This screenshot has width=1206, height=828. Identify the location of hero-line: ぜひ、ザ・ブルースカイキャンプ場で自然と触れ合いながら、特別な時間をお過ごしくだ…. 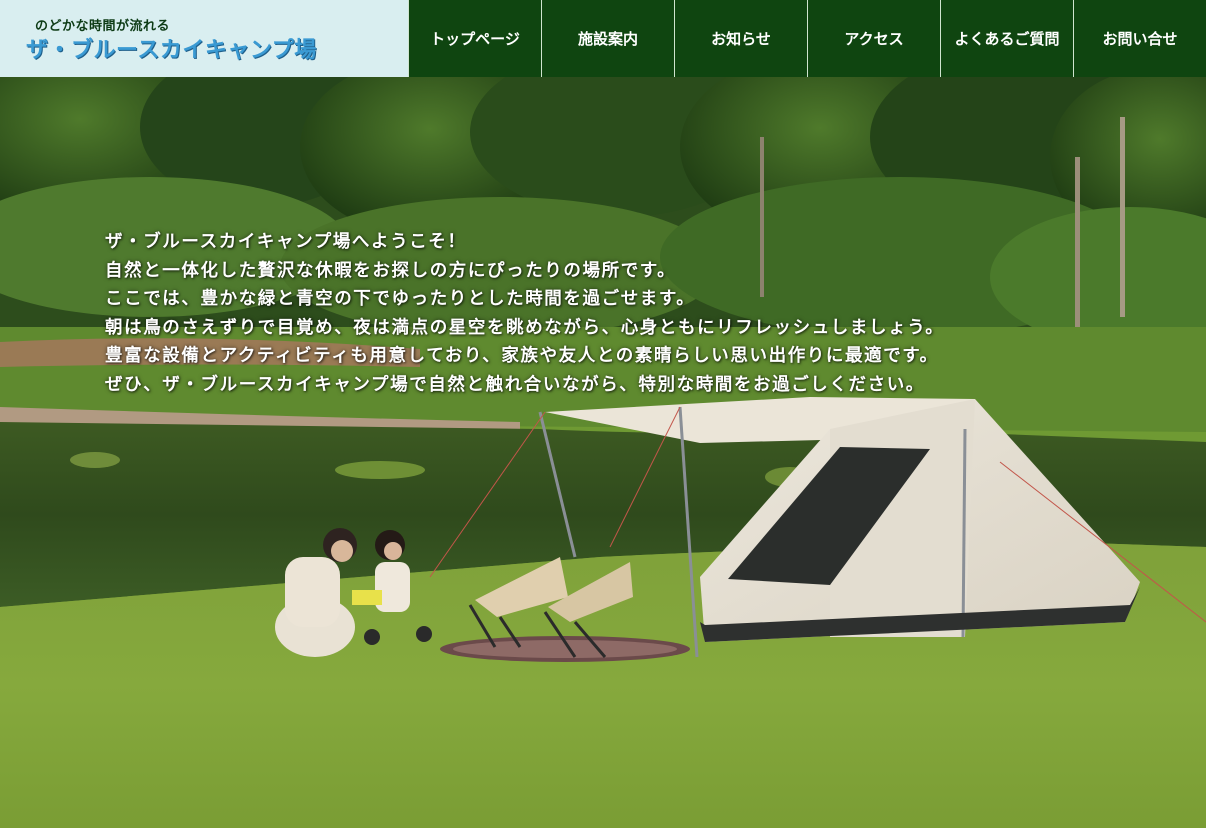
(515, 384).